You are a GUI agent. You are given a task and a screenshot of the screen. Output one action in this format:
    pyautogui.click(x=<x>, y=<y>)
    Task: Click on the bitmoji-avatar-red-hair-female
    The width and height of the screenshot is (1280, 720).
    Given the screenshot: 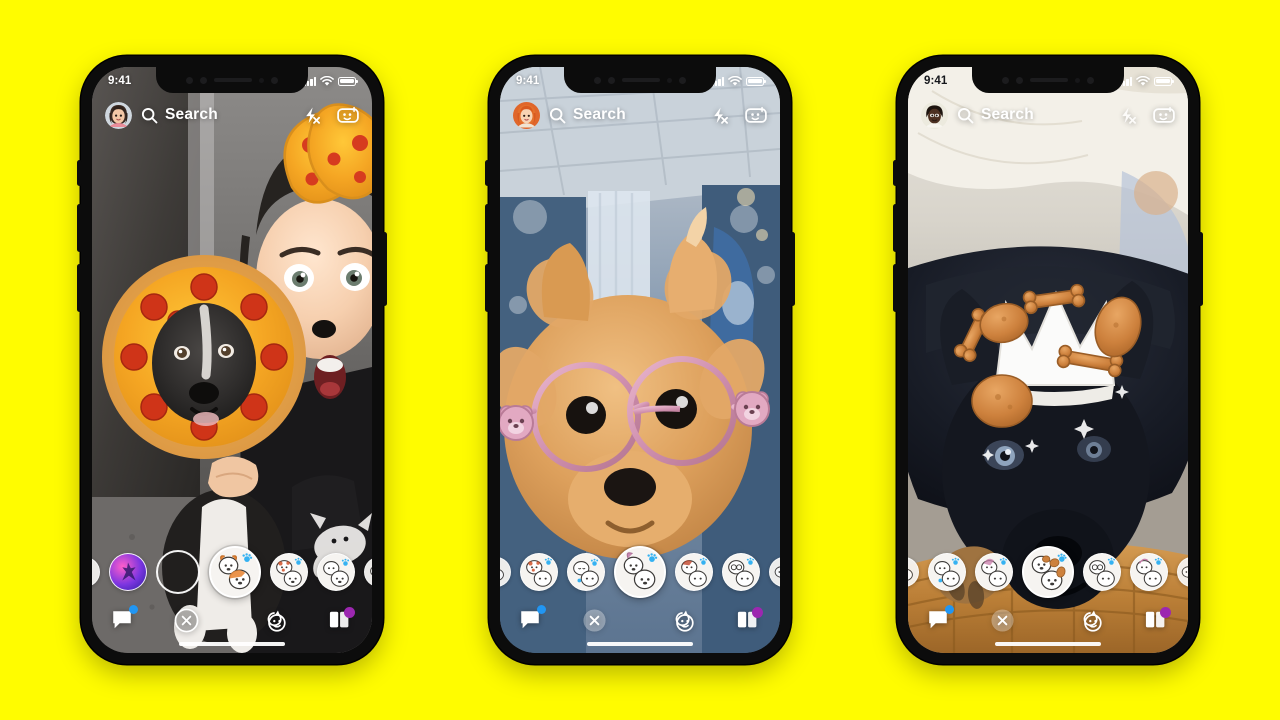 What is the action you would take?
    pyautogui.click(x=526, y=115)
    